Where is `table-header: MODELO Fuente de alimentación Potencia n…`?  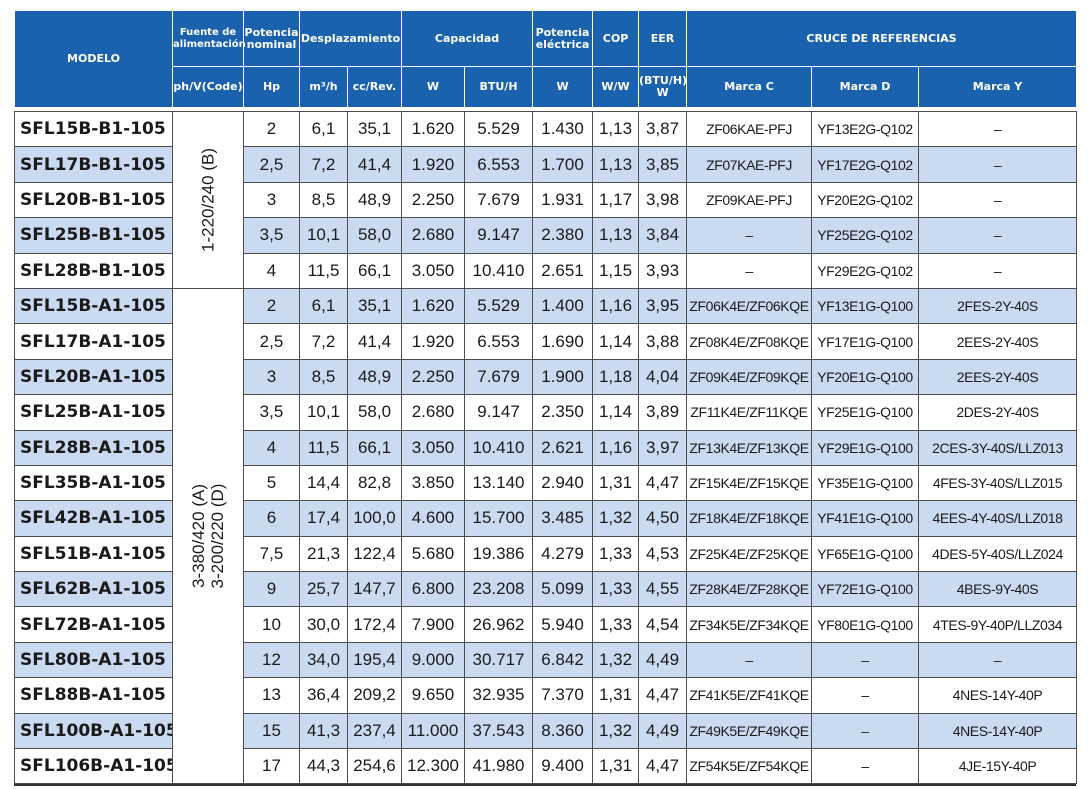 table-header: MODELO Fuente de alimentación Potencia n… is located at coordinates (546, 61).